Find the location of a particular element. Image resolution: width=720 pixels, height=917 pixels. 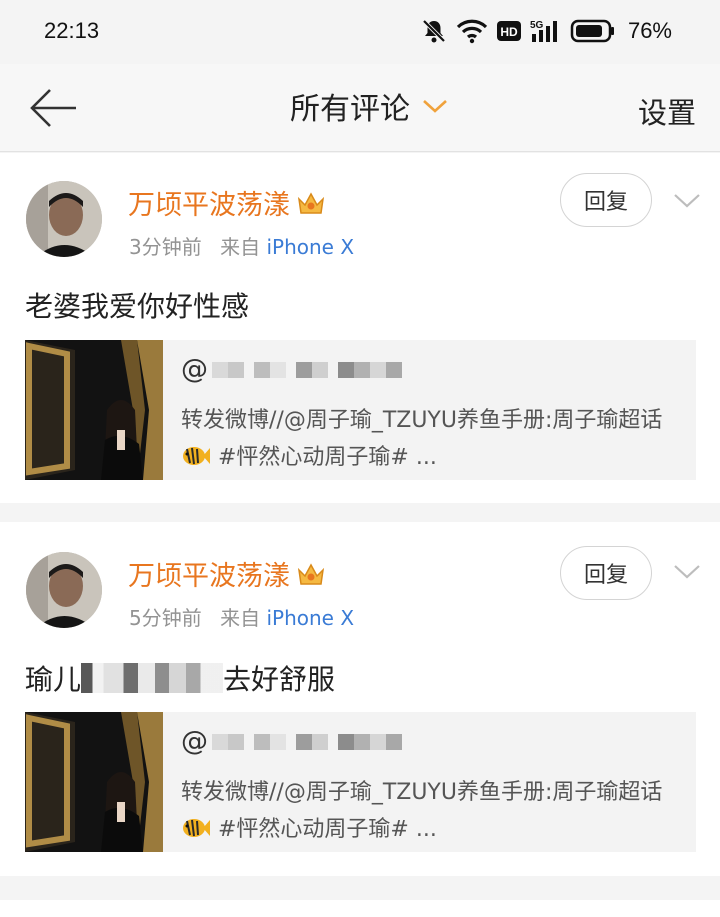

battery-percent: 76% is located at coordinates (649, 30).